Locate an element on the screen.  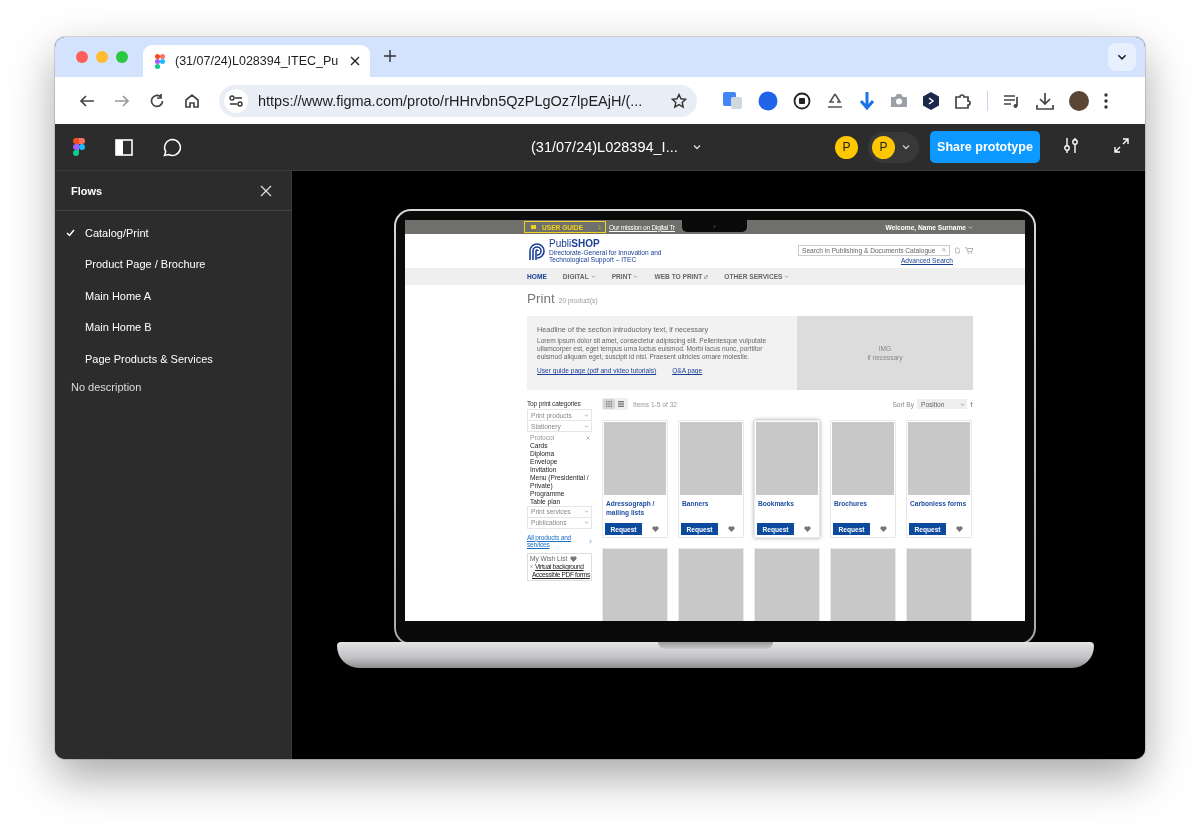
book-icon is located at coordinates (533, 227).